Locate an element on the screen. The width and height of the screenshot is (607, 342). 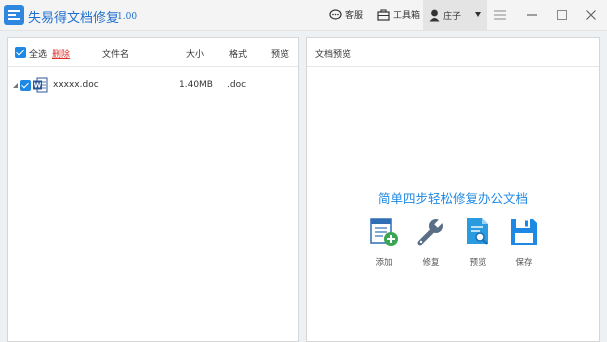
select-all-label: 全选 is located at coordinates (38, 53).